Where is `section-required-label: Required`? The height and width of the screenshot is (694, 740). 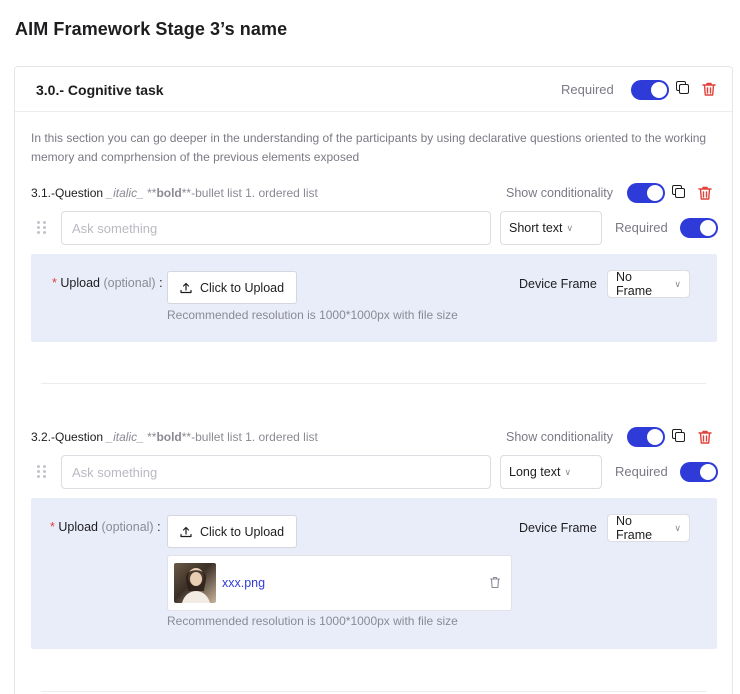 section-required-label: Required is located at coordinates (587, 89).